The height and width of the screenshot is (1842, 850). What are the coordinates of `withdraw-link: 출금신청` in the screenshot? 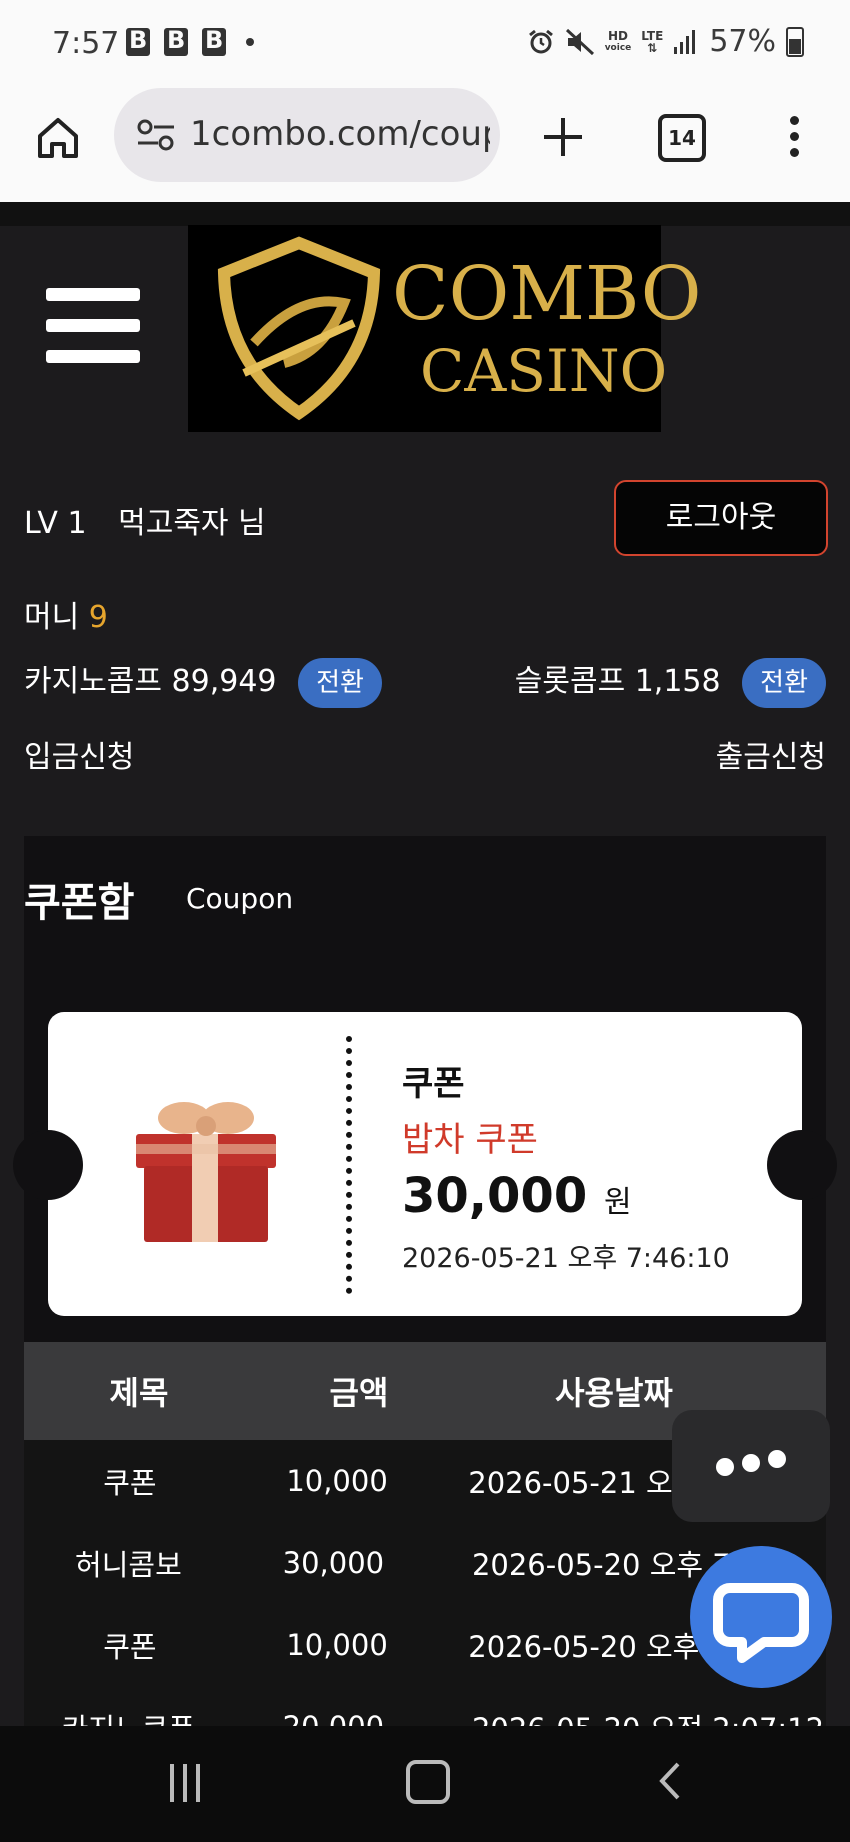 It's located at (771, 754).